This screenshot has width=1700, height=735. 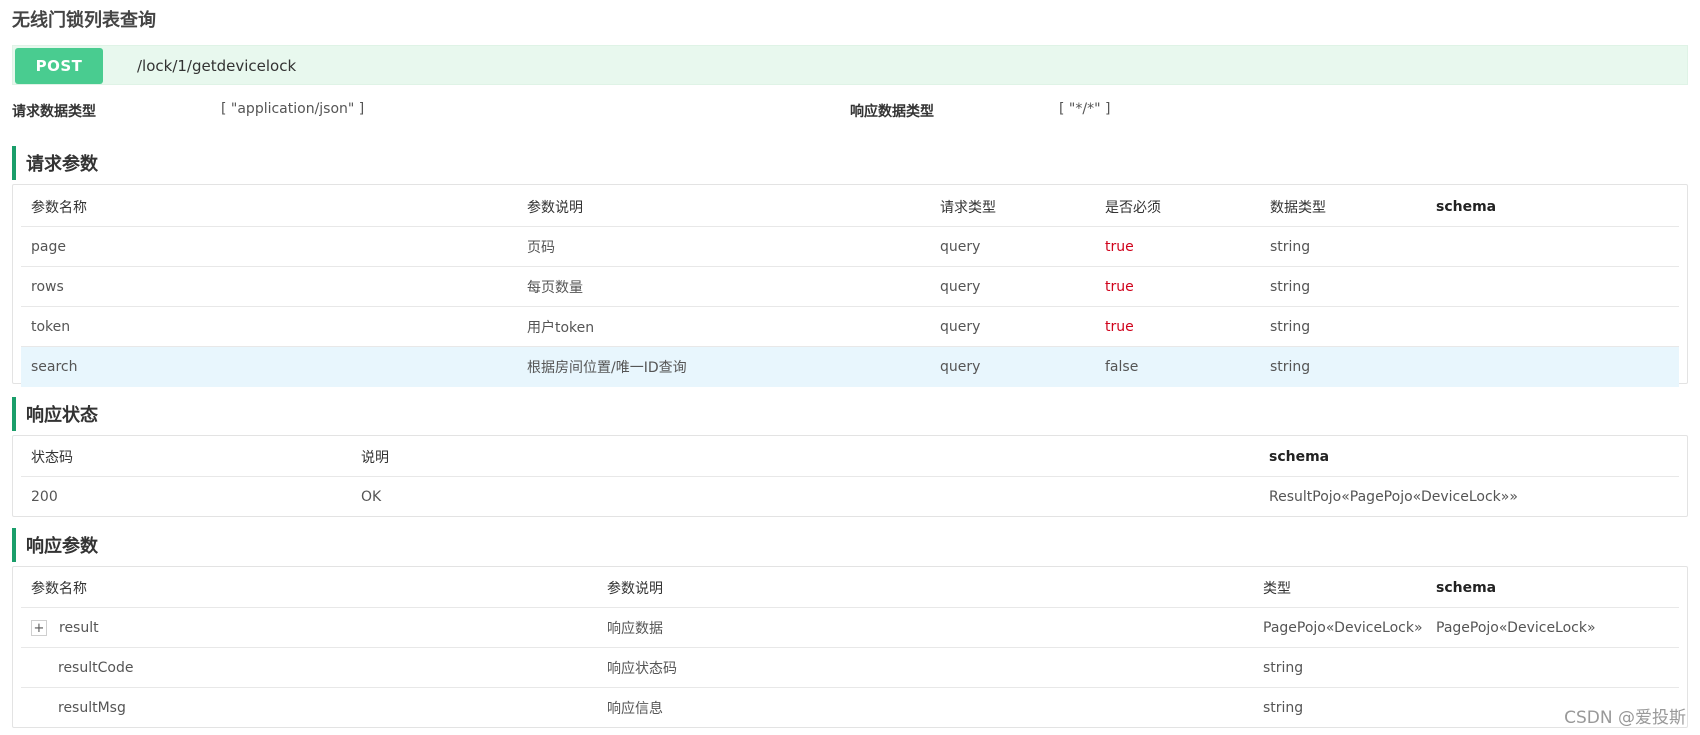 I want to click on param-desc: 响应数据, so click(x=635, y=629).